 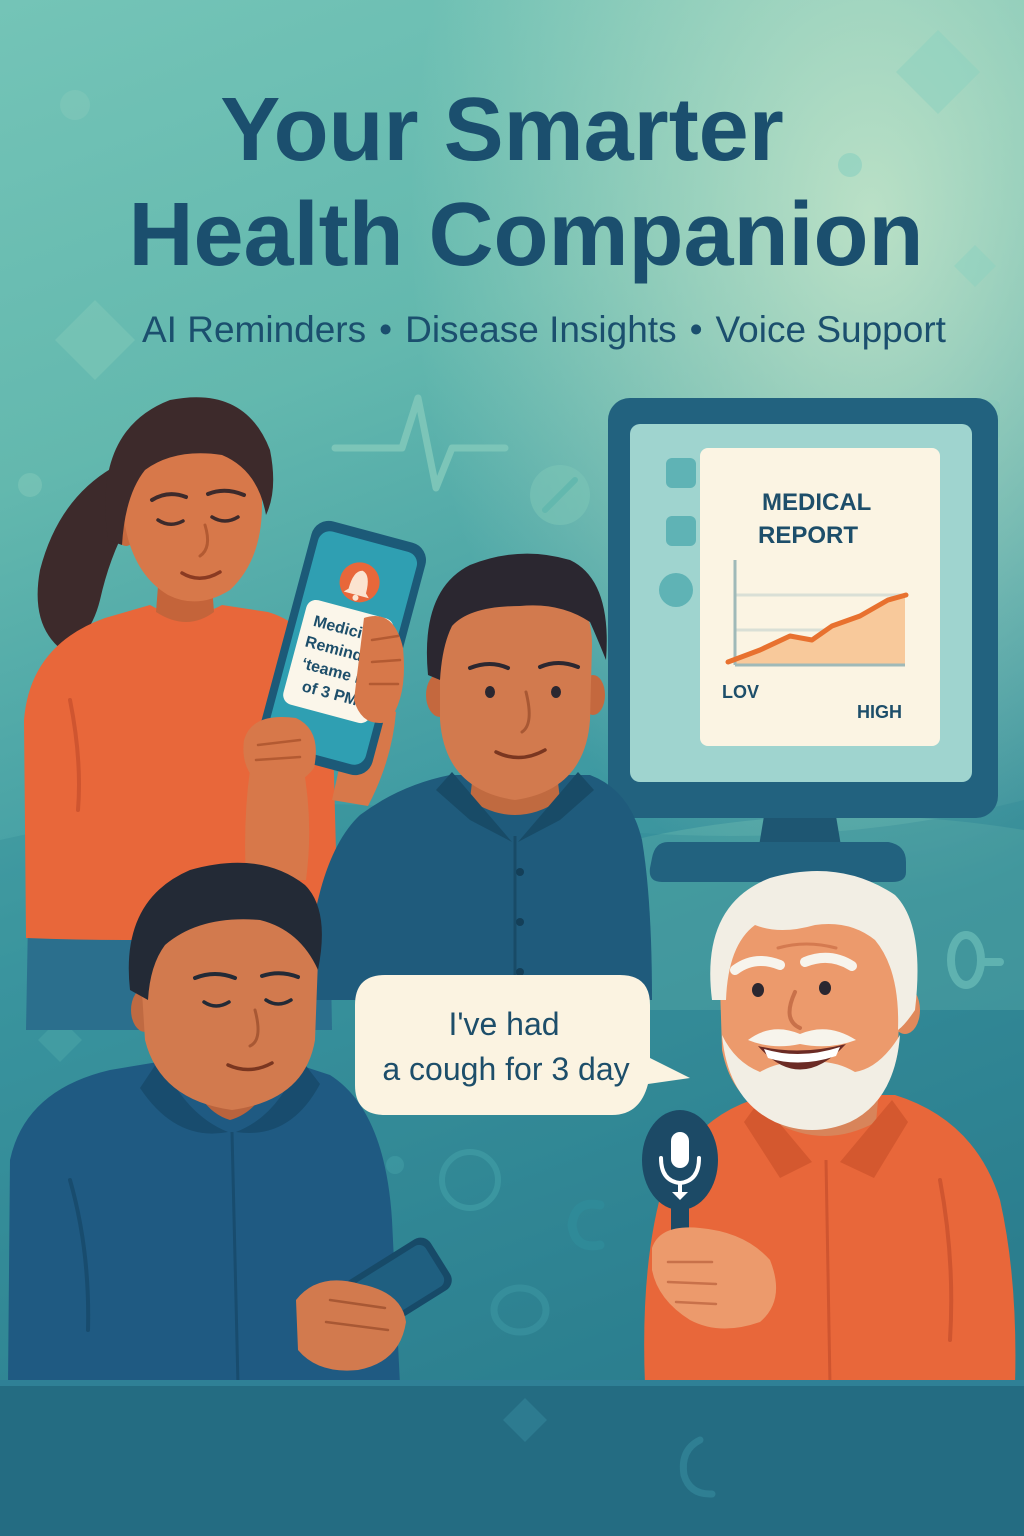 What do you see at coordinates (505, 1069) in the screenshot?
I see `speech-bubble-line-2: a cough for 3 day` at bounding box center [505, 1069].